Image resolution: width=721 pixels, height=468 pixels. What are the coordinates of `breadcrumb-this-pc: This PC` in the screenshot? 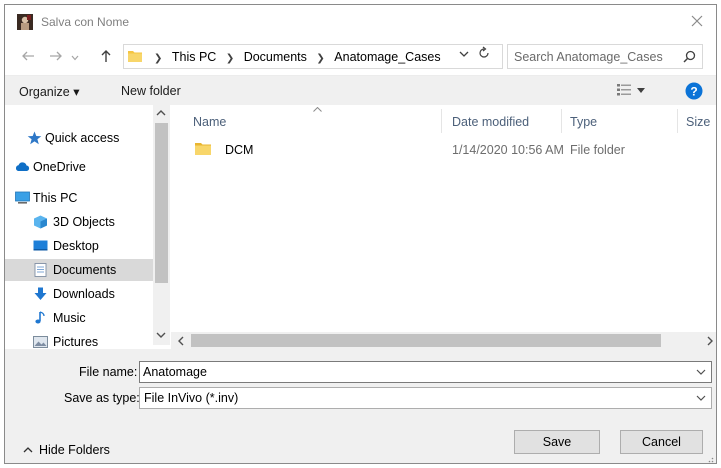 It's located at (194, 57).